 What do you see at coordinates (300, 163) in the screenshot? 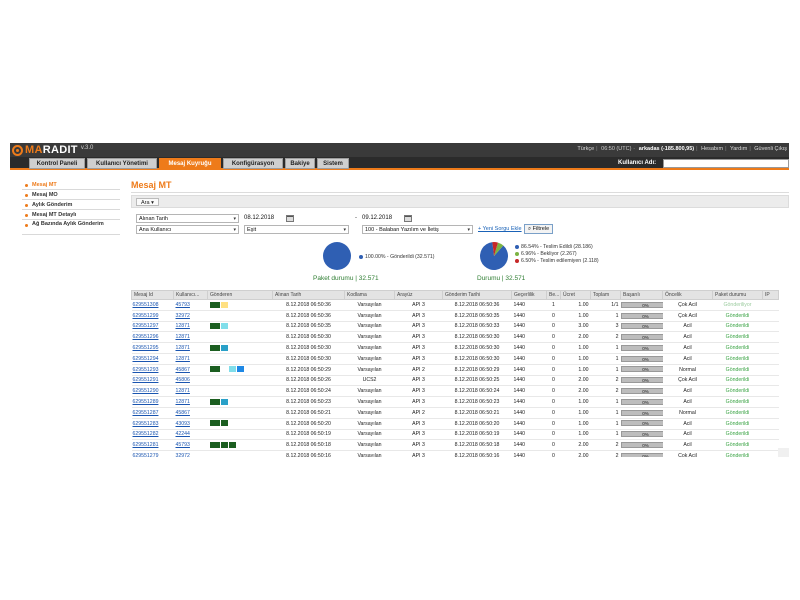
I see `tab-balance: Bakiye` at bounding box center [300, 163].